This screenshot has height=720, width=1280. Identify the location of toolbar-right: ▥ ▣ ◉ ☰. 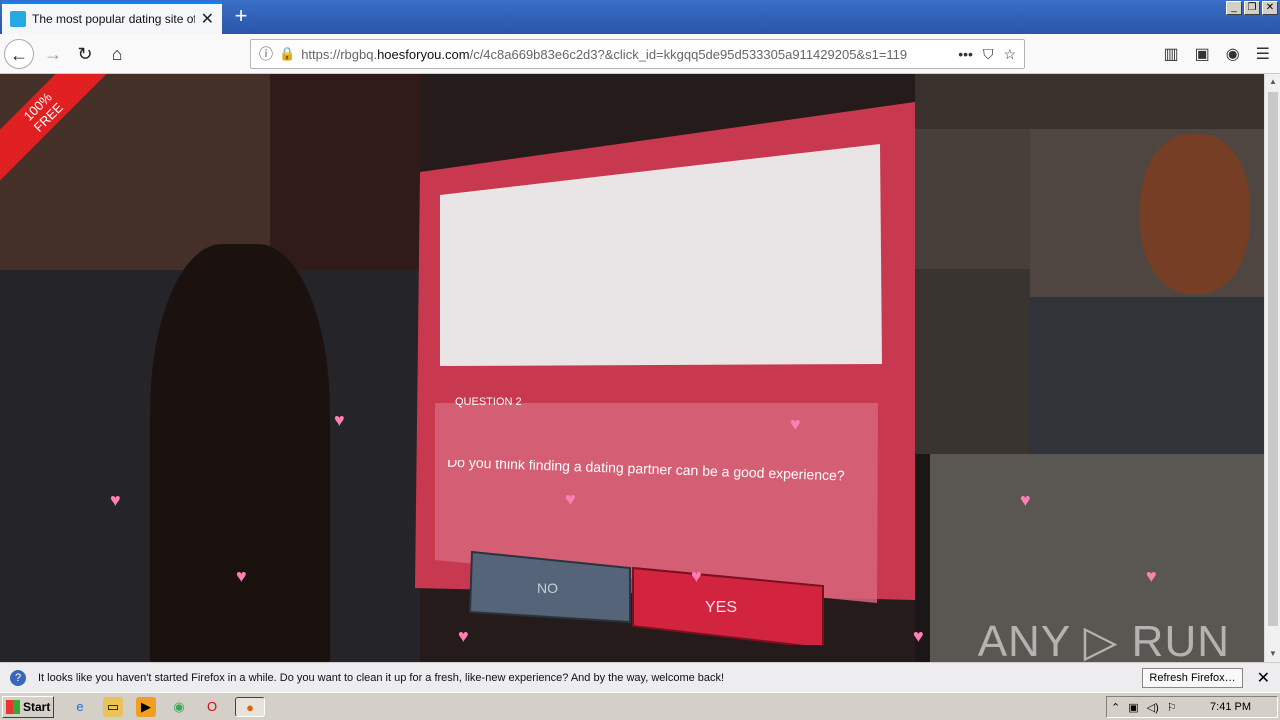
(1216, 54).